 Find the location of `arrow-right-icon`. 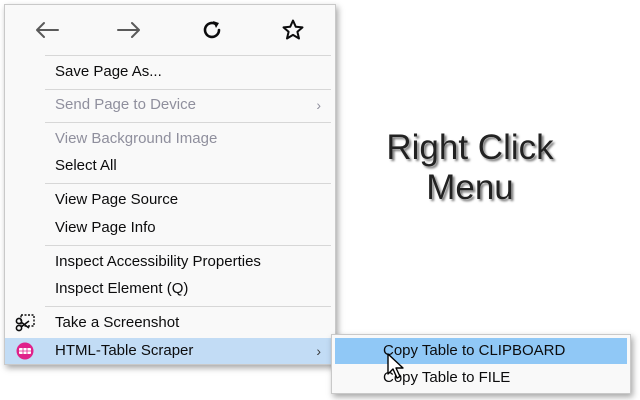

arrow-right-icon is located at coordinates (128, 30).